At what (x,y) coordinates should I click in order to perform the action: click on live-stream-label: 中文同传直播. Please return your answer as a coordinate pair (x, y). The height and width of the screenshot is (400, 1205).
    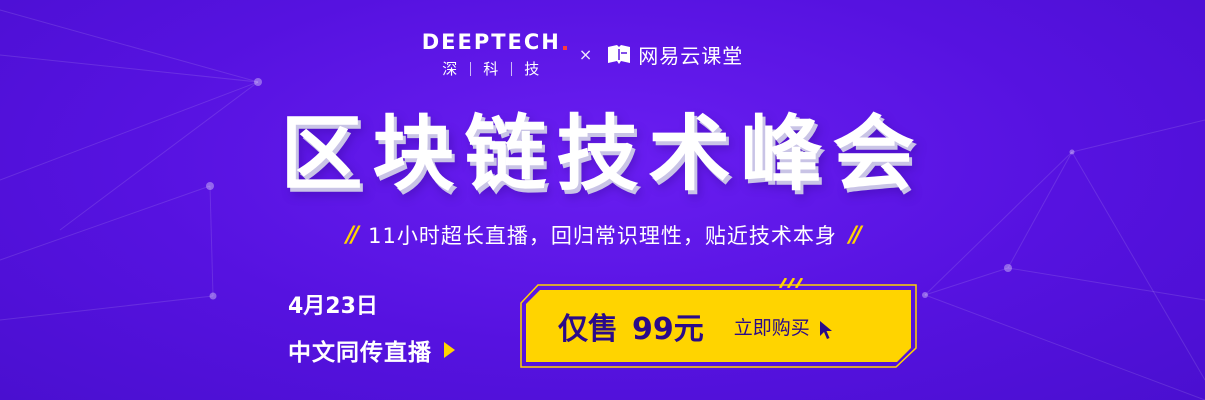
    Looking at the image, I should click on (360, 353).